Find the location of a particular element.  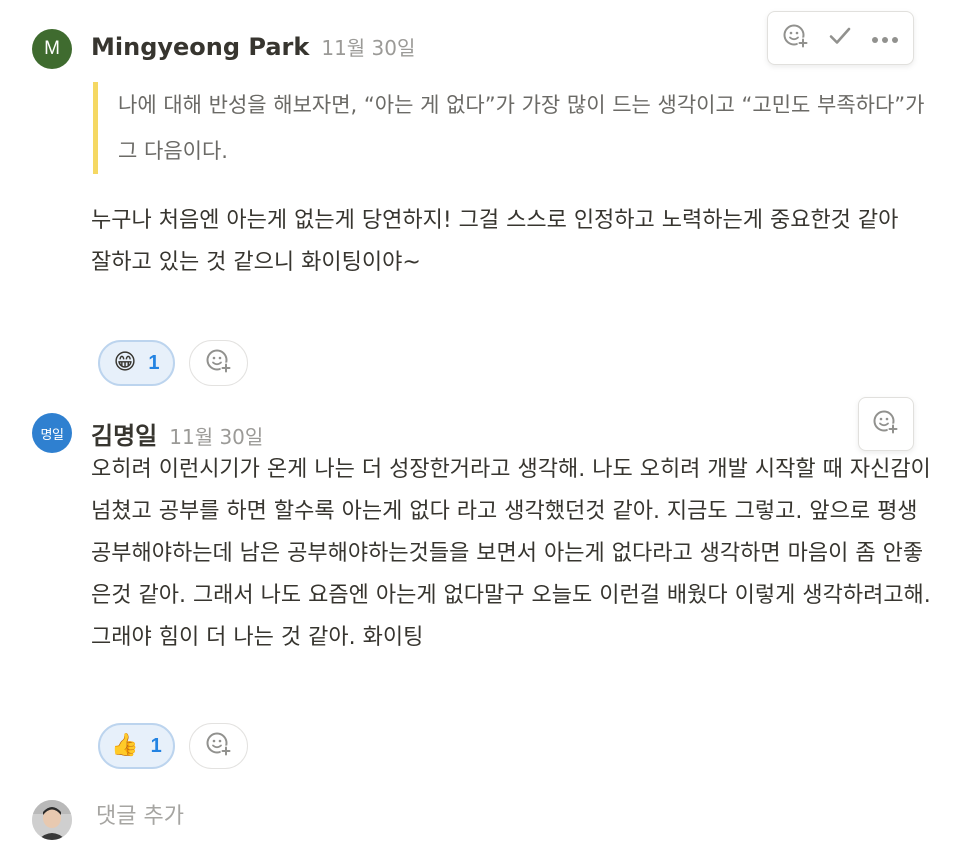

grin-emoji-icon: 😁 is located at coordinates (125, 362).